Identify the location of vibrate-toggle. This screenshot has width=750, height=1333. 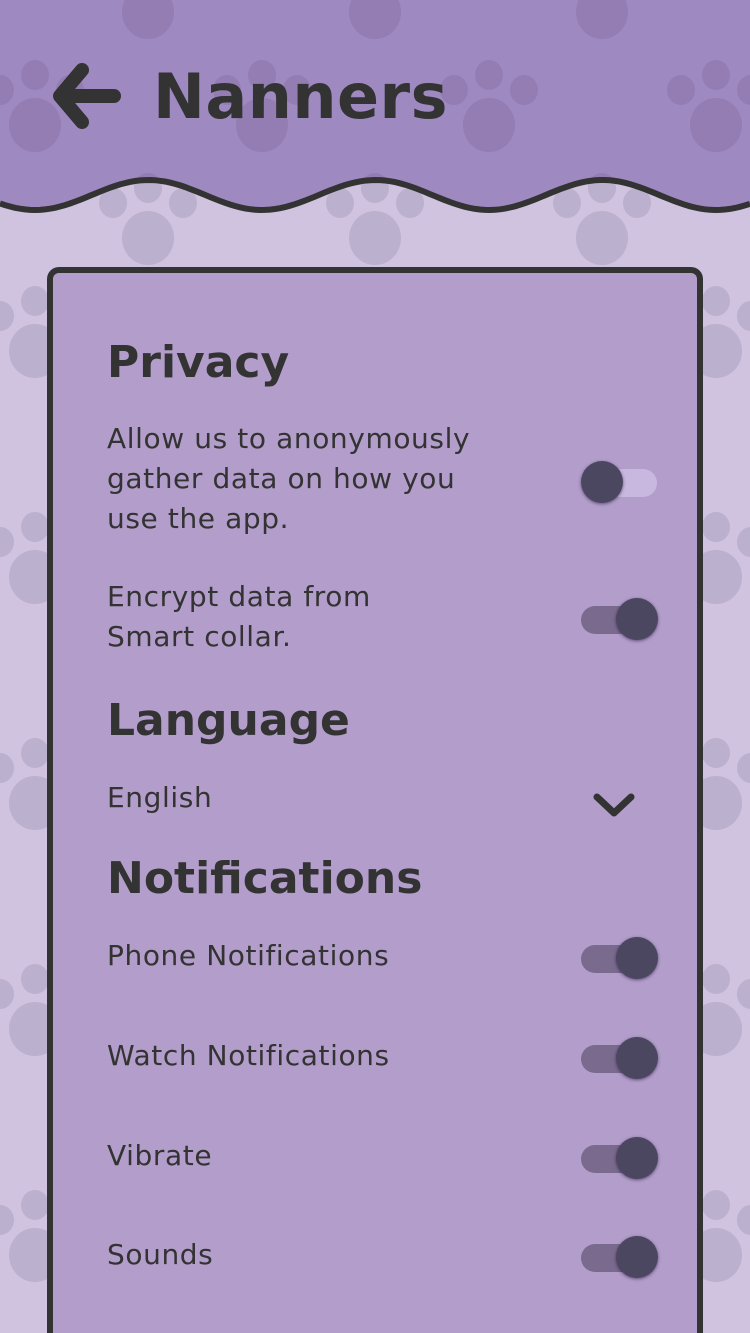
(620, 1158).